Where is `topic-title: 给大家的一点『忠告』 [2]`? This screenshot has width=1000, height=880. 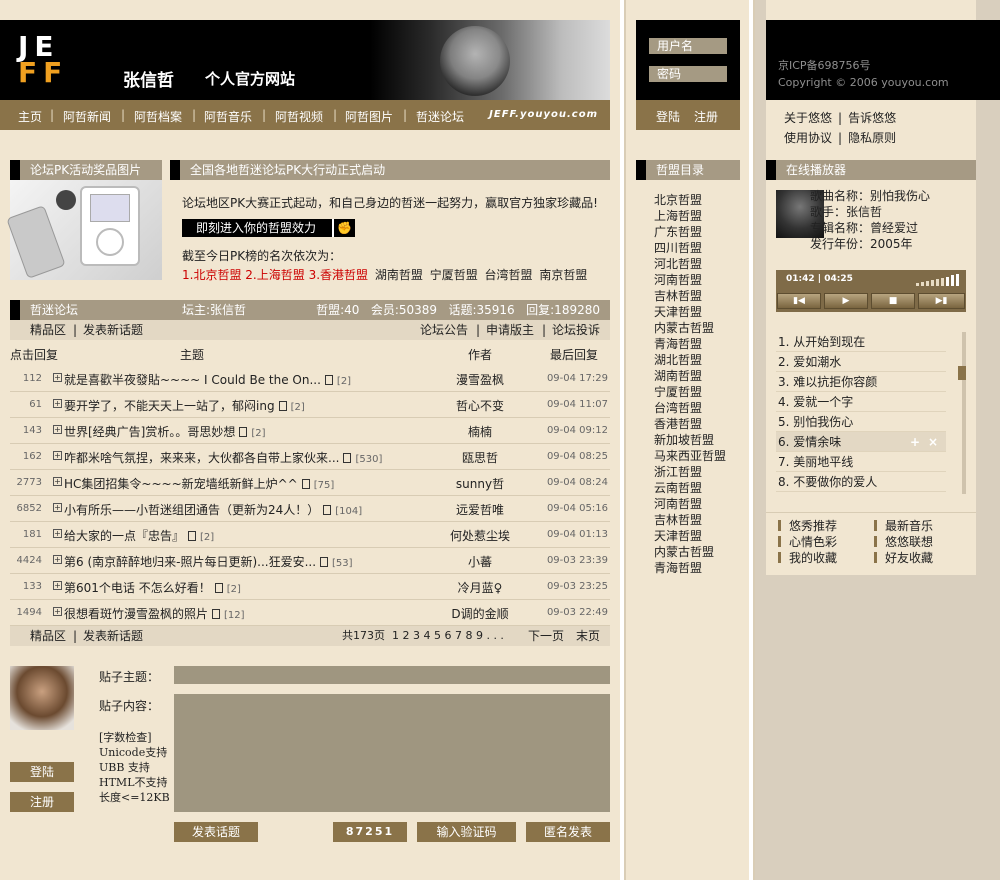
topic-title: 给大家的一点『忠告』 [2] is located at coordinates (139, 535).